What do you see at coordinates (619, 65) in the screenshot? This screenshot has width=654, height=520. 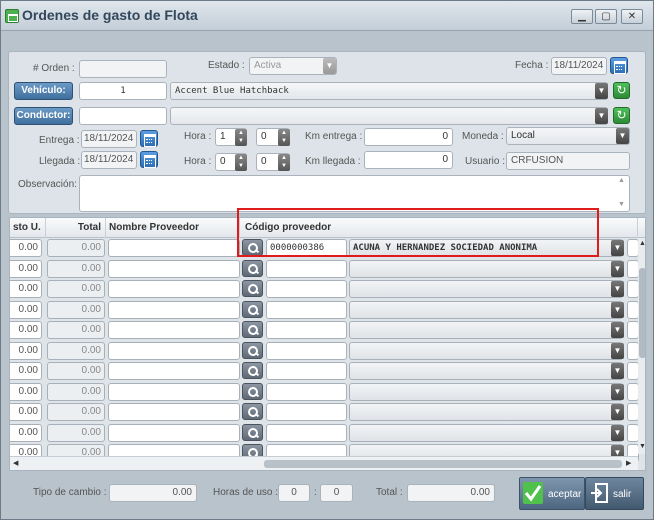 I see `fecha-calendar-icon` at bounding box center [619, 65].